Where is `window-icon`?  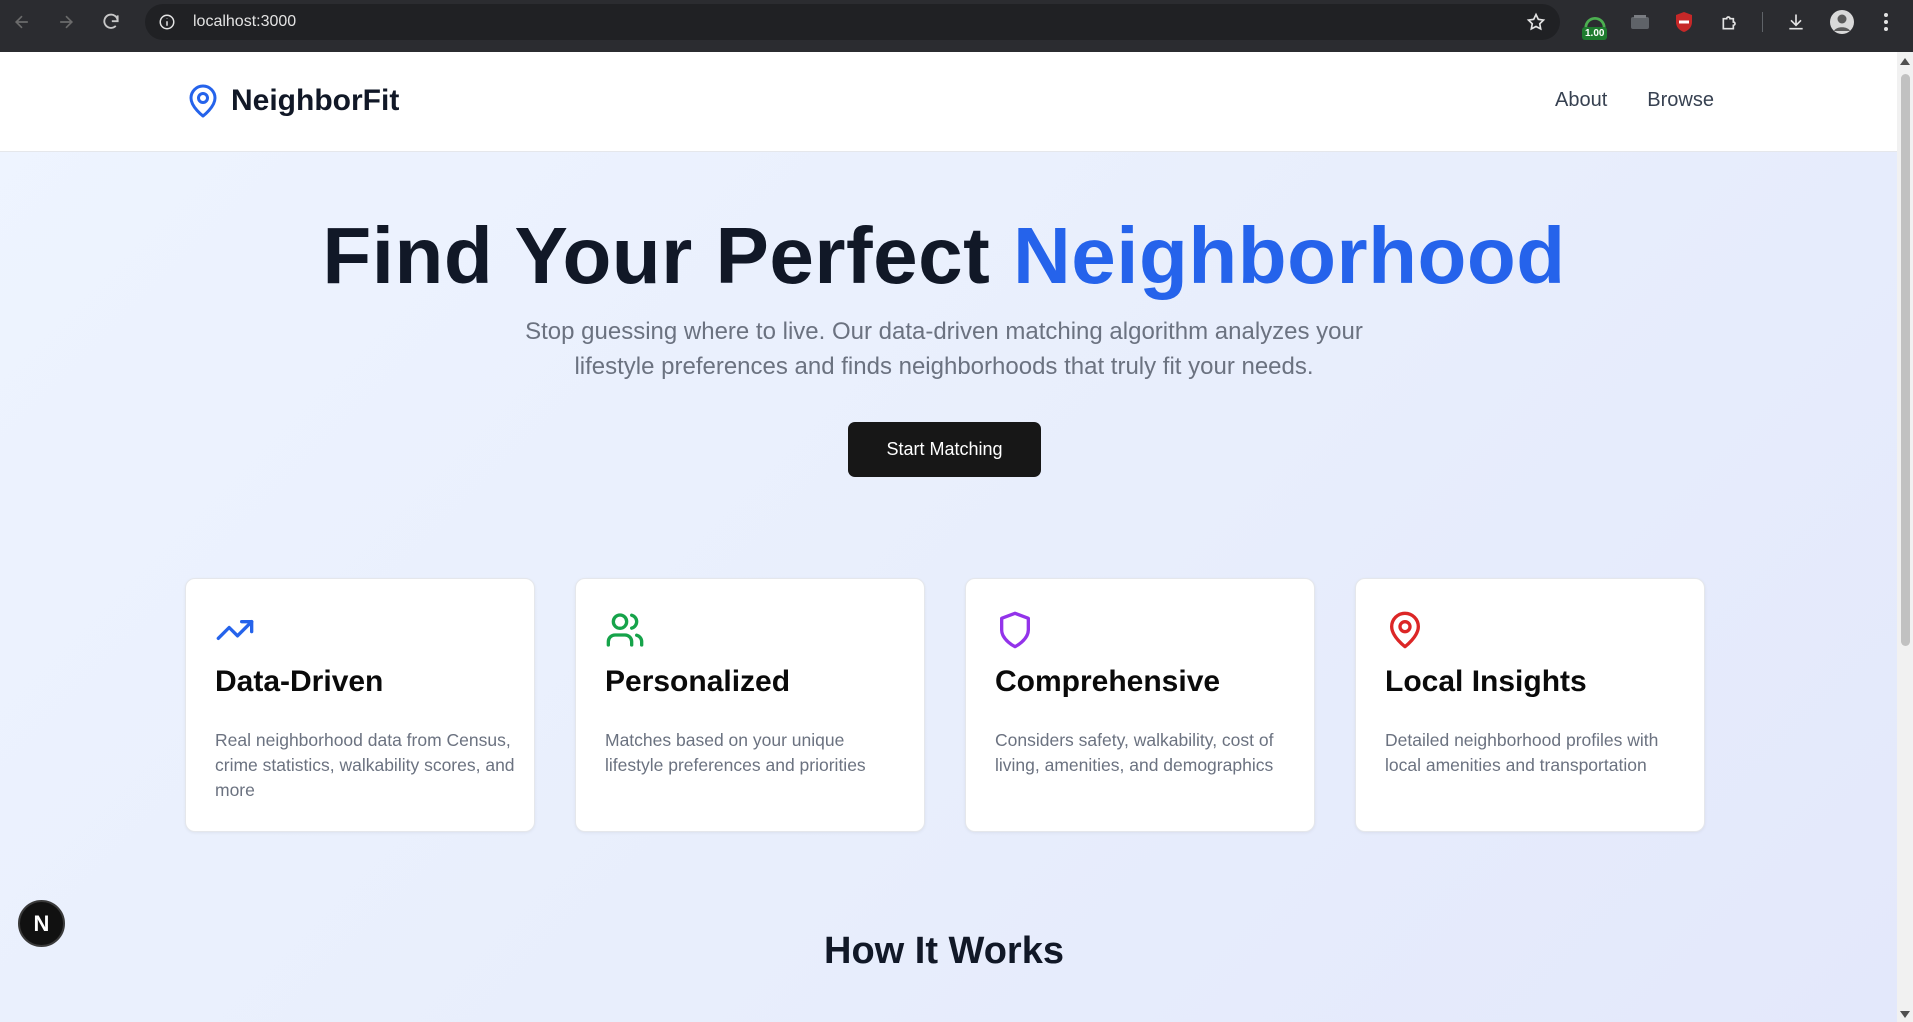
window-icon is located at coordinates (1640, 22).